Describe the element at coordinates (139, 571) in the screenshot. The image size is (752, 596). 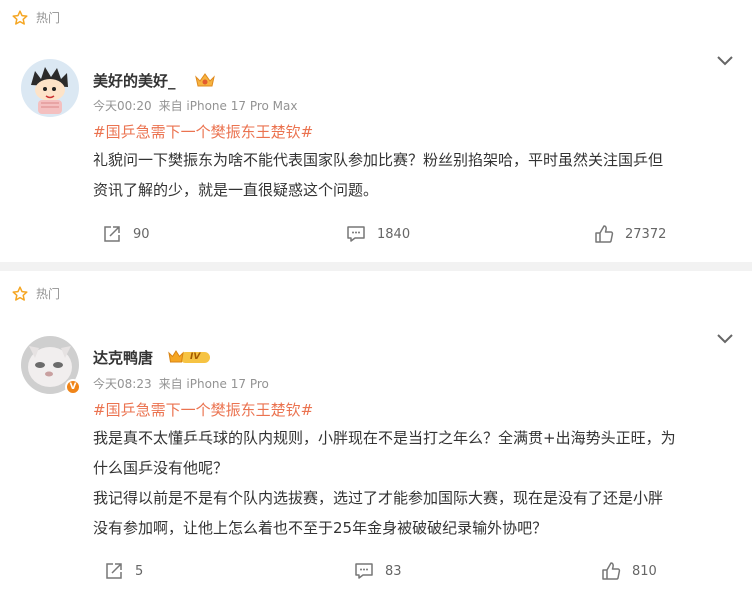
I see `repost-count: 5` at that location.